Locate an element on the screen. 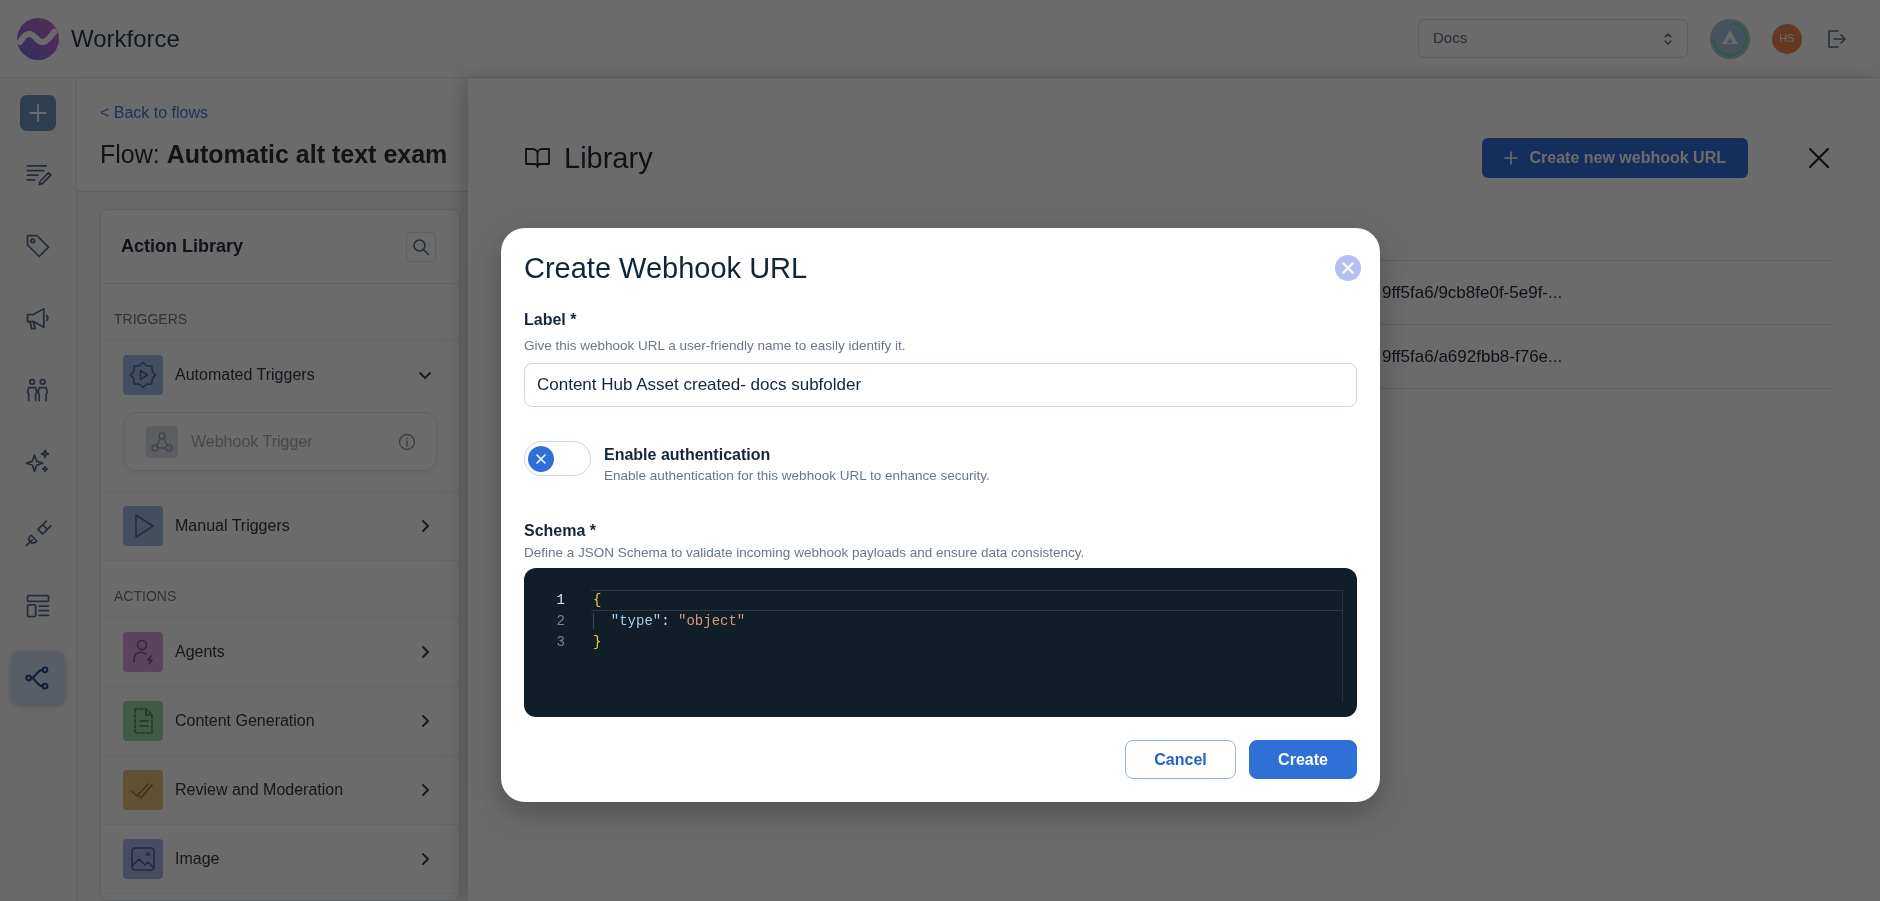 Image resolution: width=1880 pixels, height=901 pixels. code-editor: 1 2 3 { "type": "object" } is located at coordinates (940, 642).